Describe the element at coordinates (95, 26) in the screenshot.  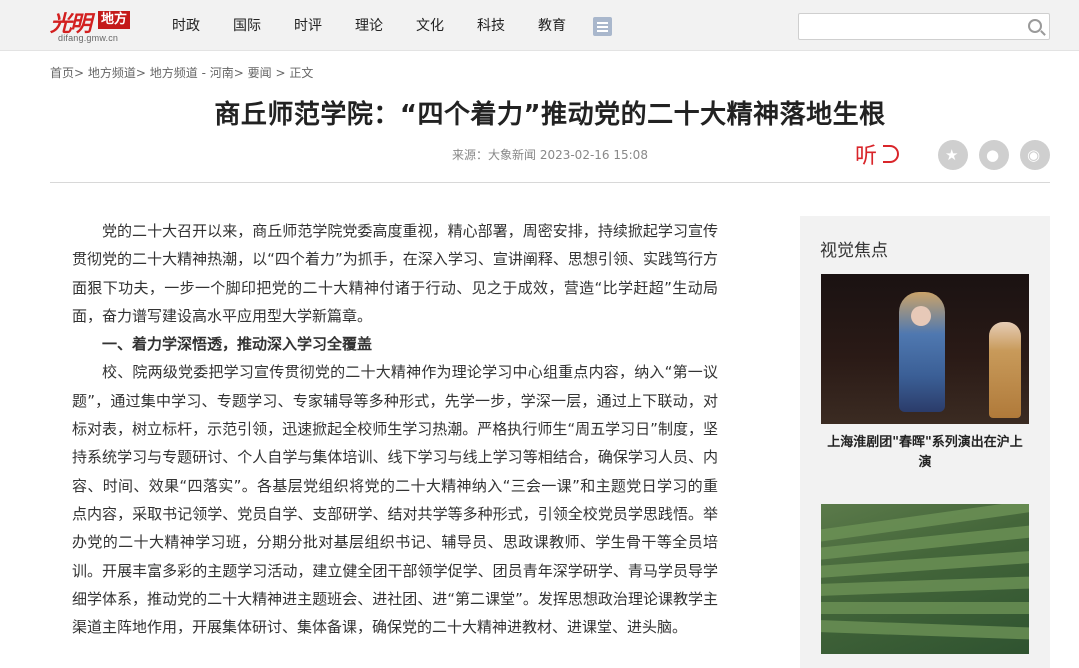
I see `site-logo: 光明 地方 difang.gmw.cn` at that location.